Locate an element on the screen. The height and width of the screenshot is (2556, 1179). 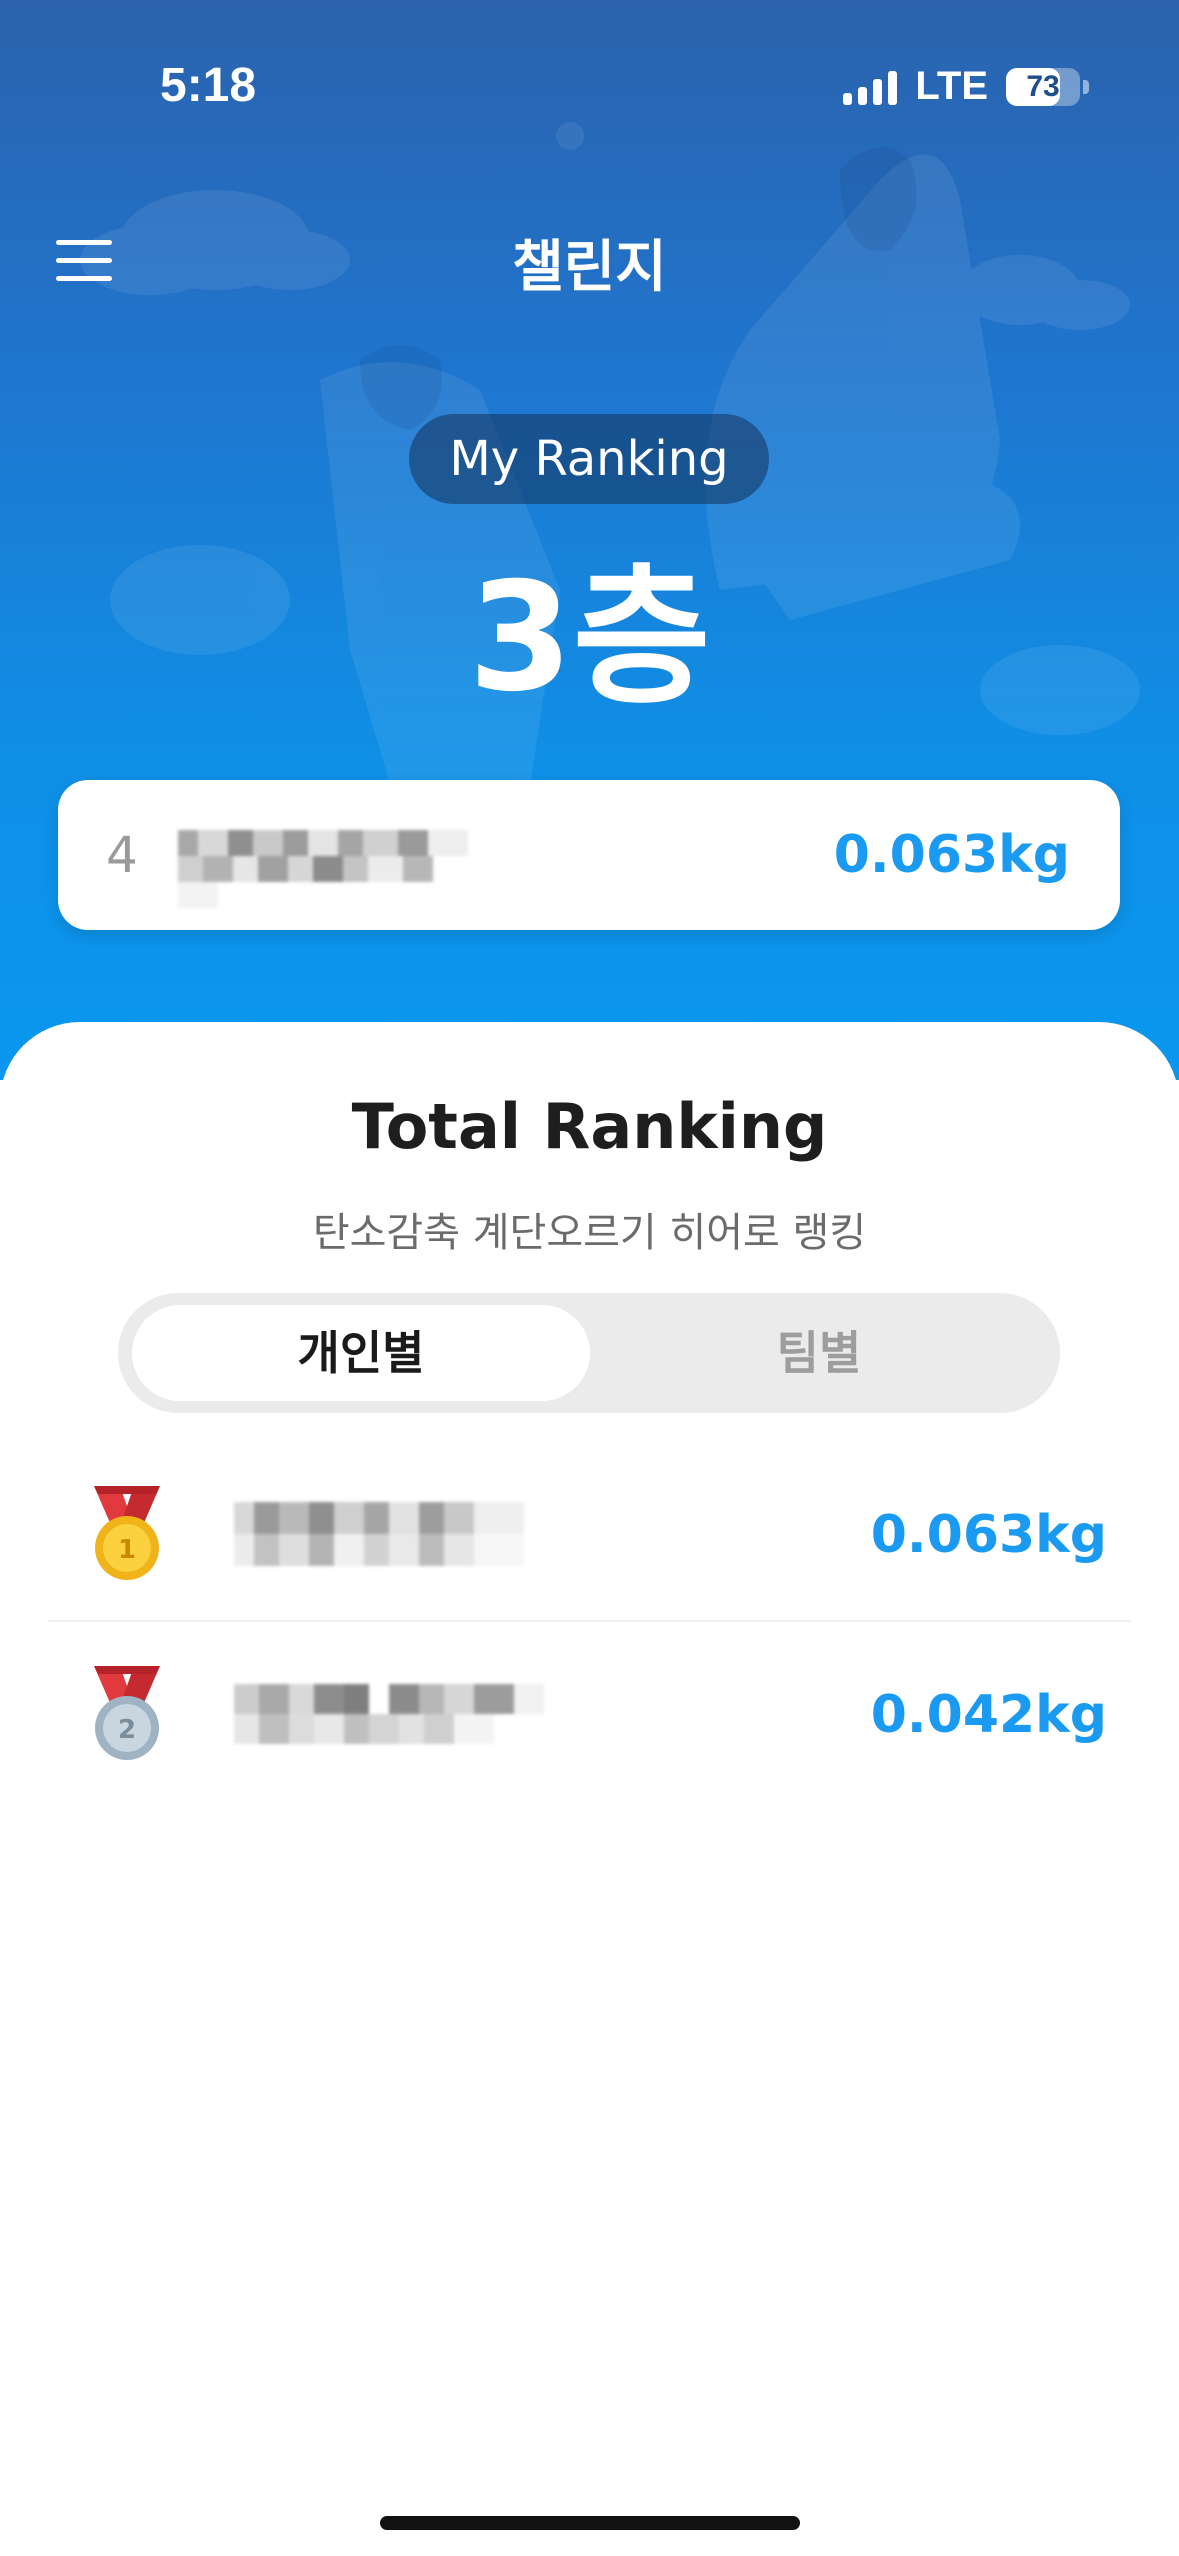
battery-level: 73 is located at coordinates (1043, 86).